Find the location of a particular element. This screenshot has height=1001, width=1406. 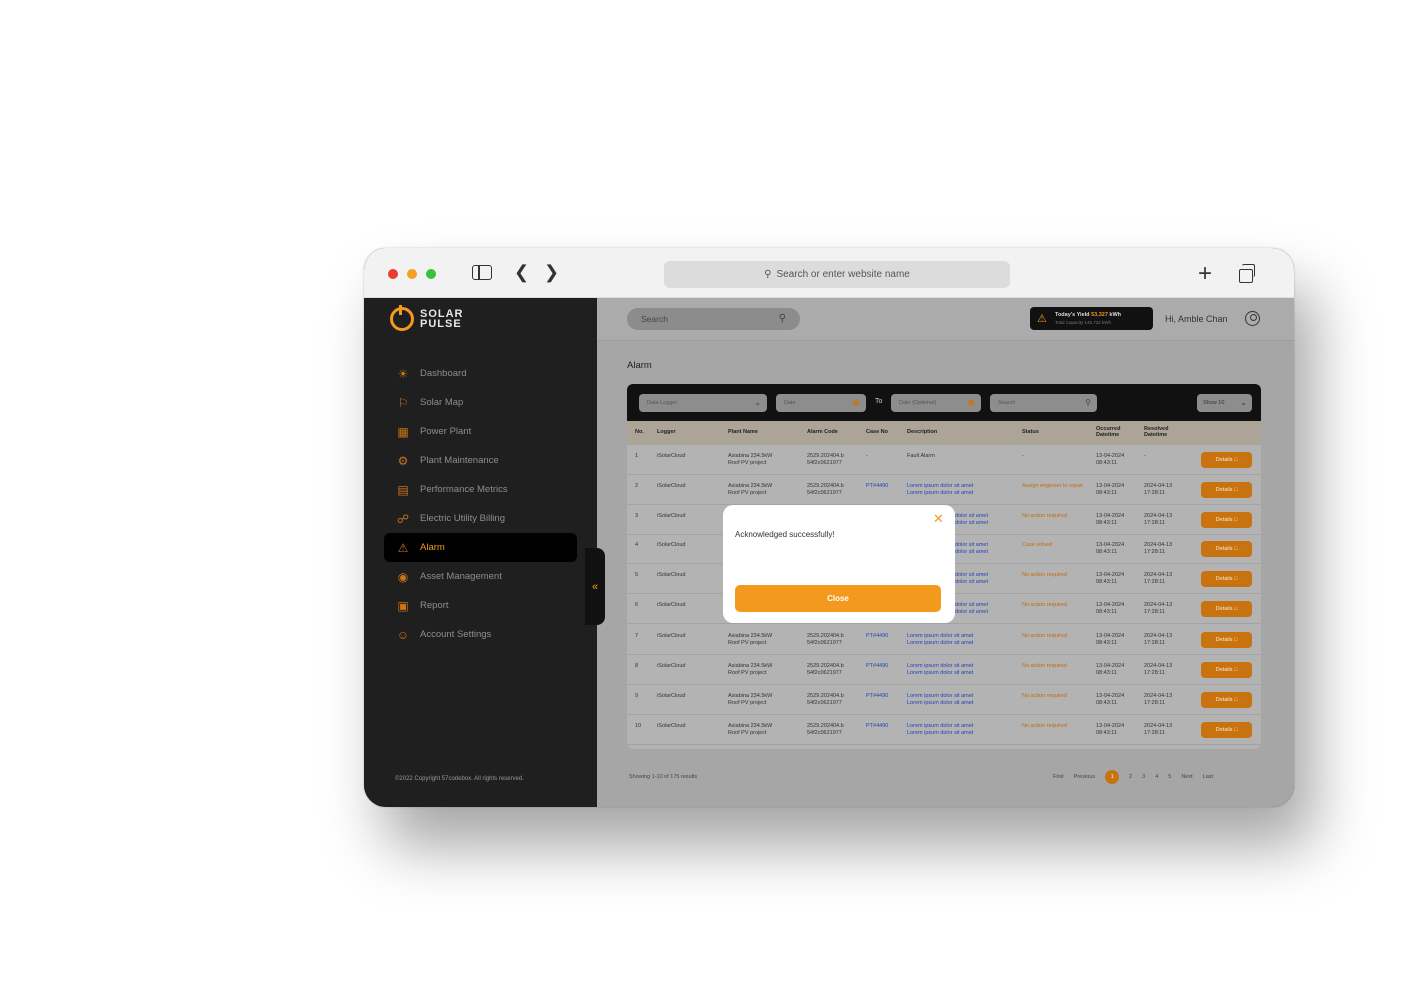

cell-case-no: - is located at coordinates (867, 456).